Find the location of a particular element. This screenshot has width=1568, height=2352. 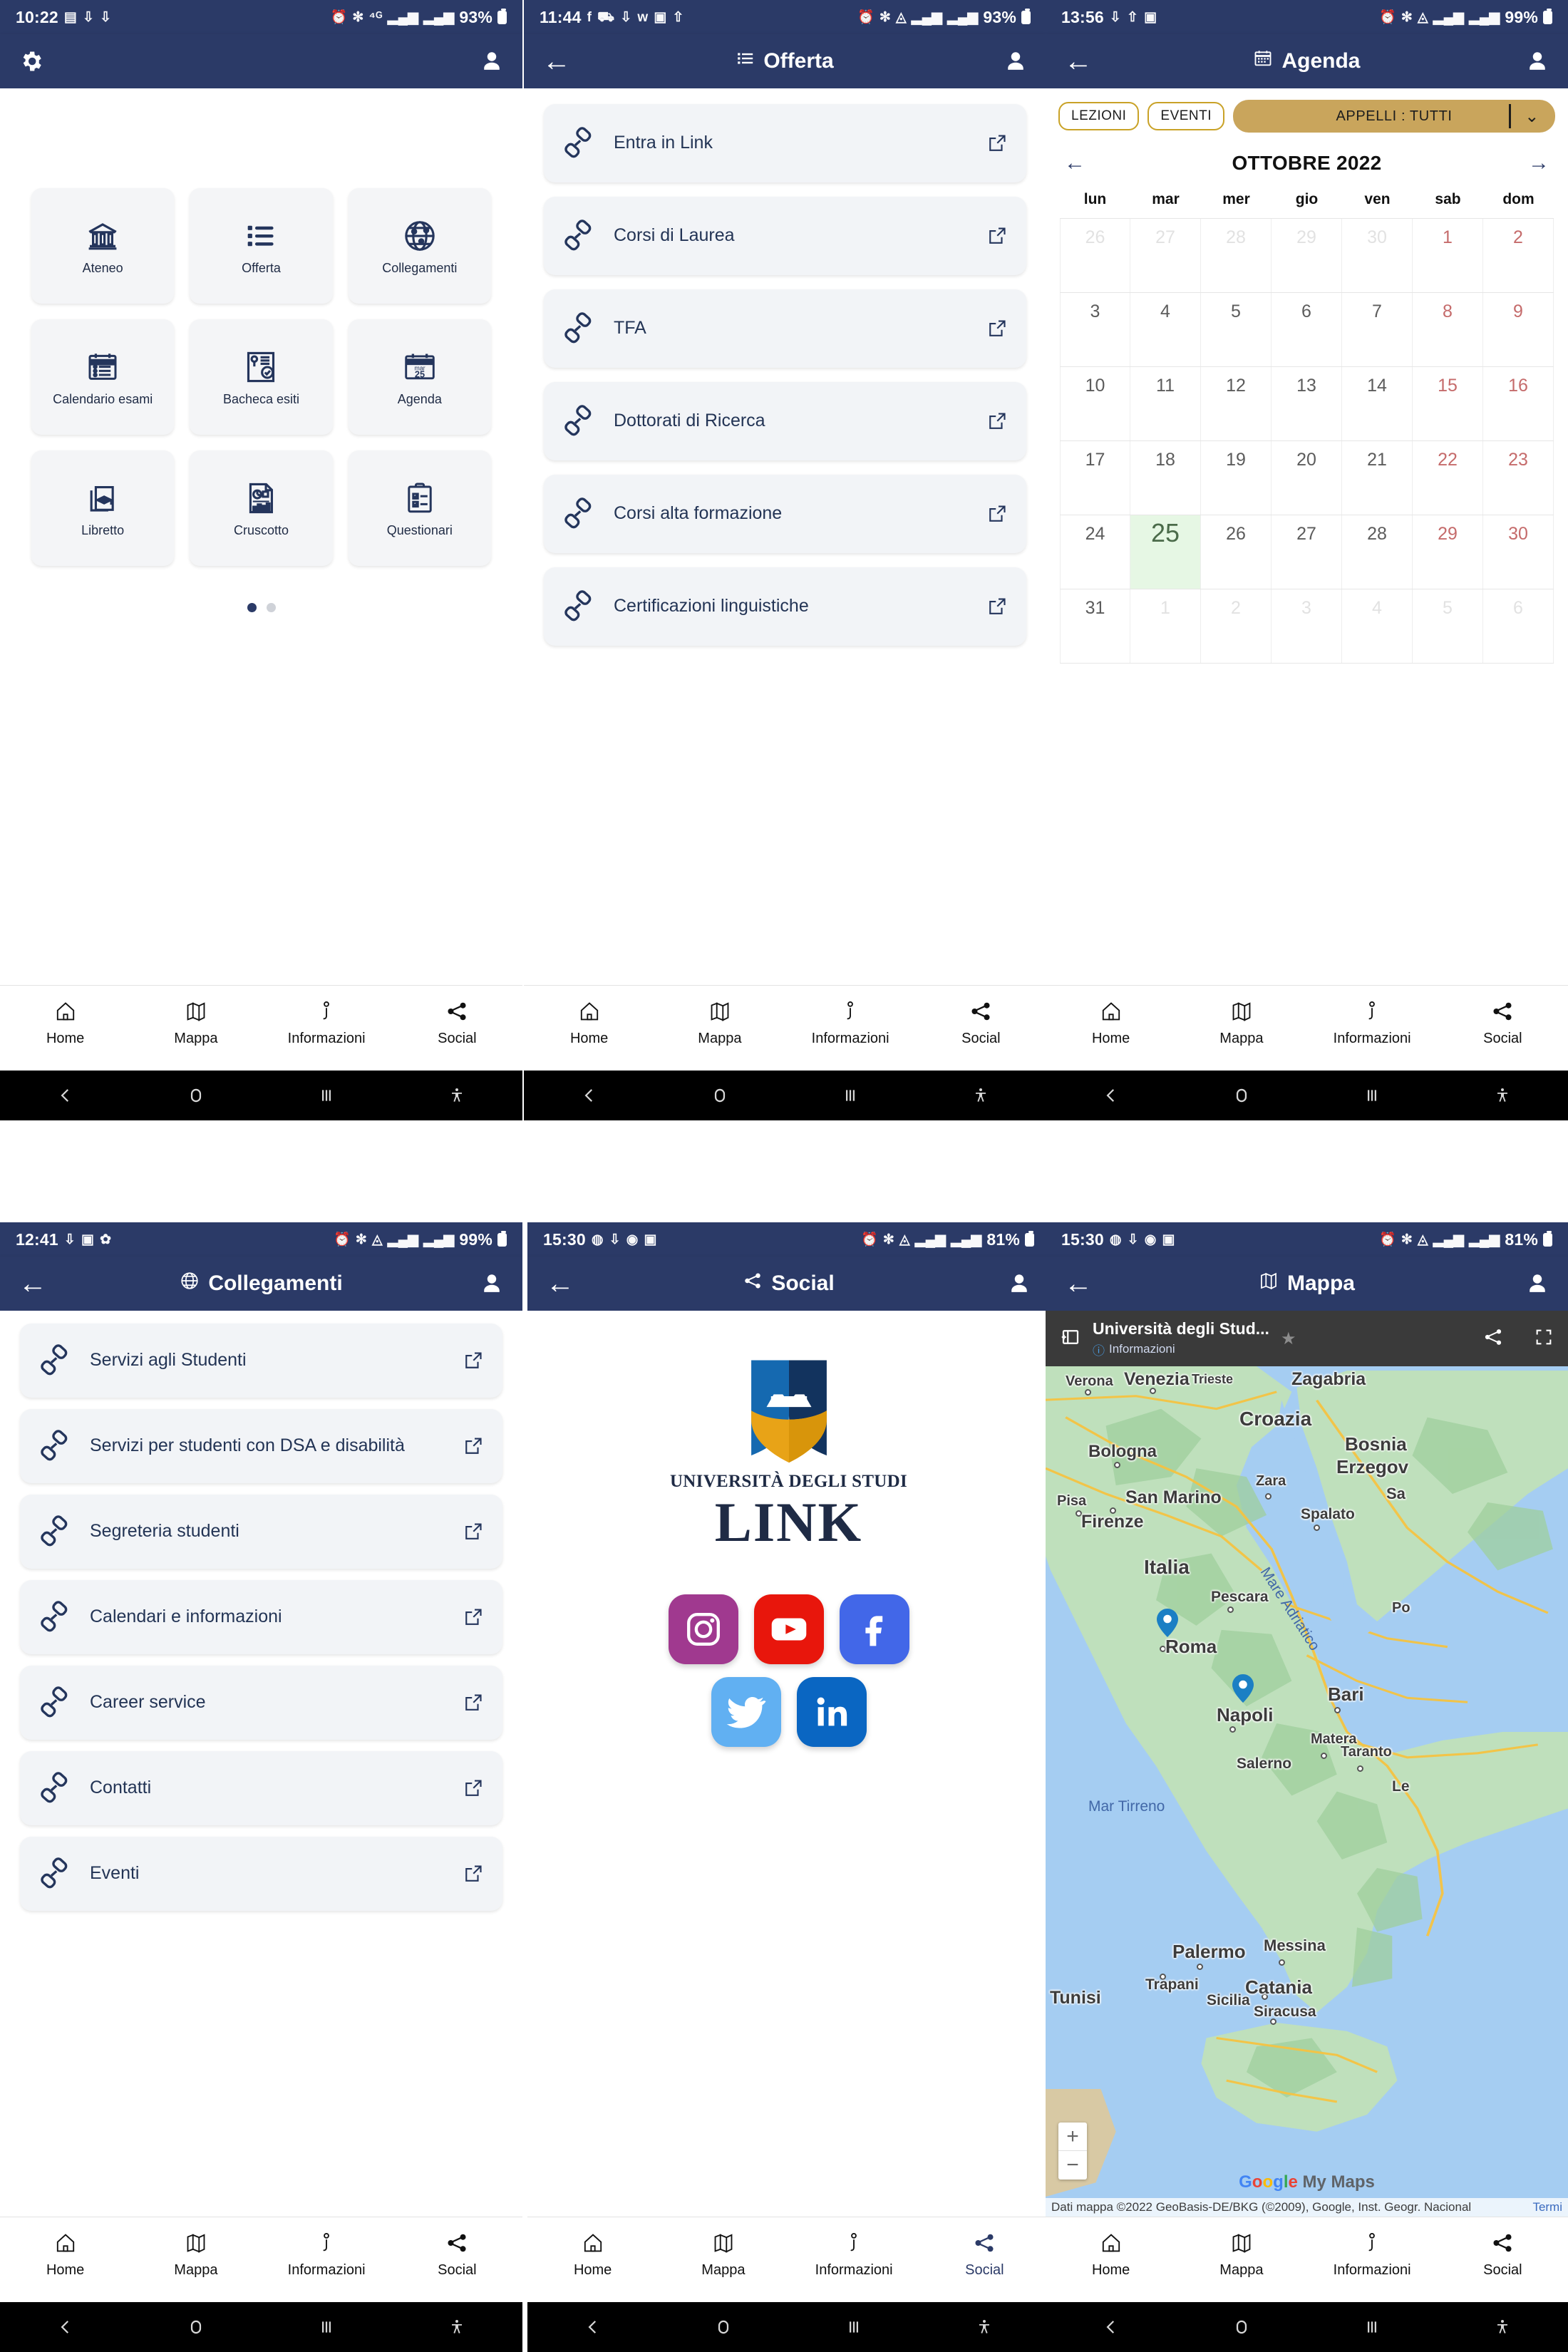

calendar-day: 2 is located at coordinates (1237, 626).